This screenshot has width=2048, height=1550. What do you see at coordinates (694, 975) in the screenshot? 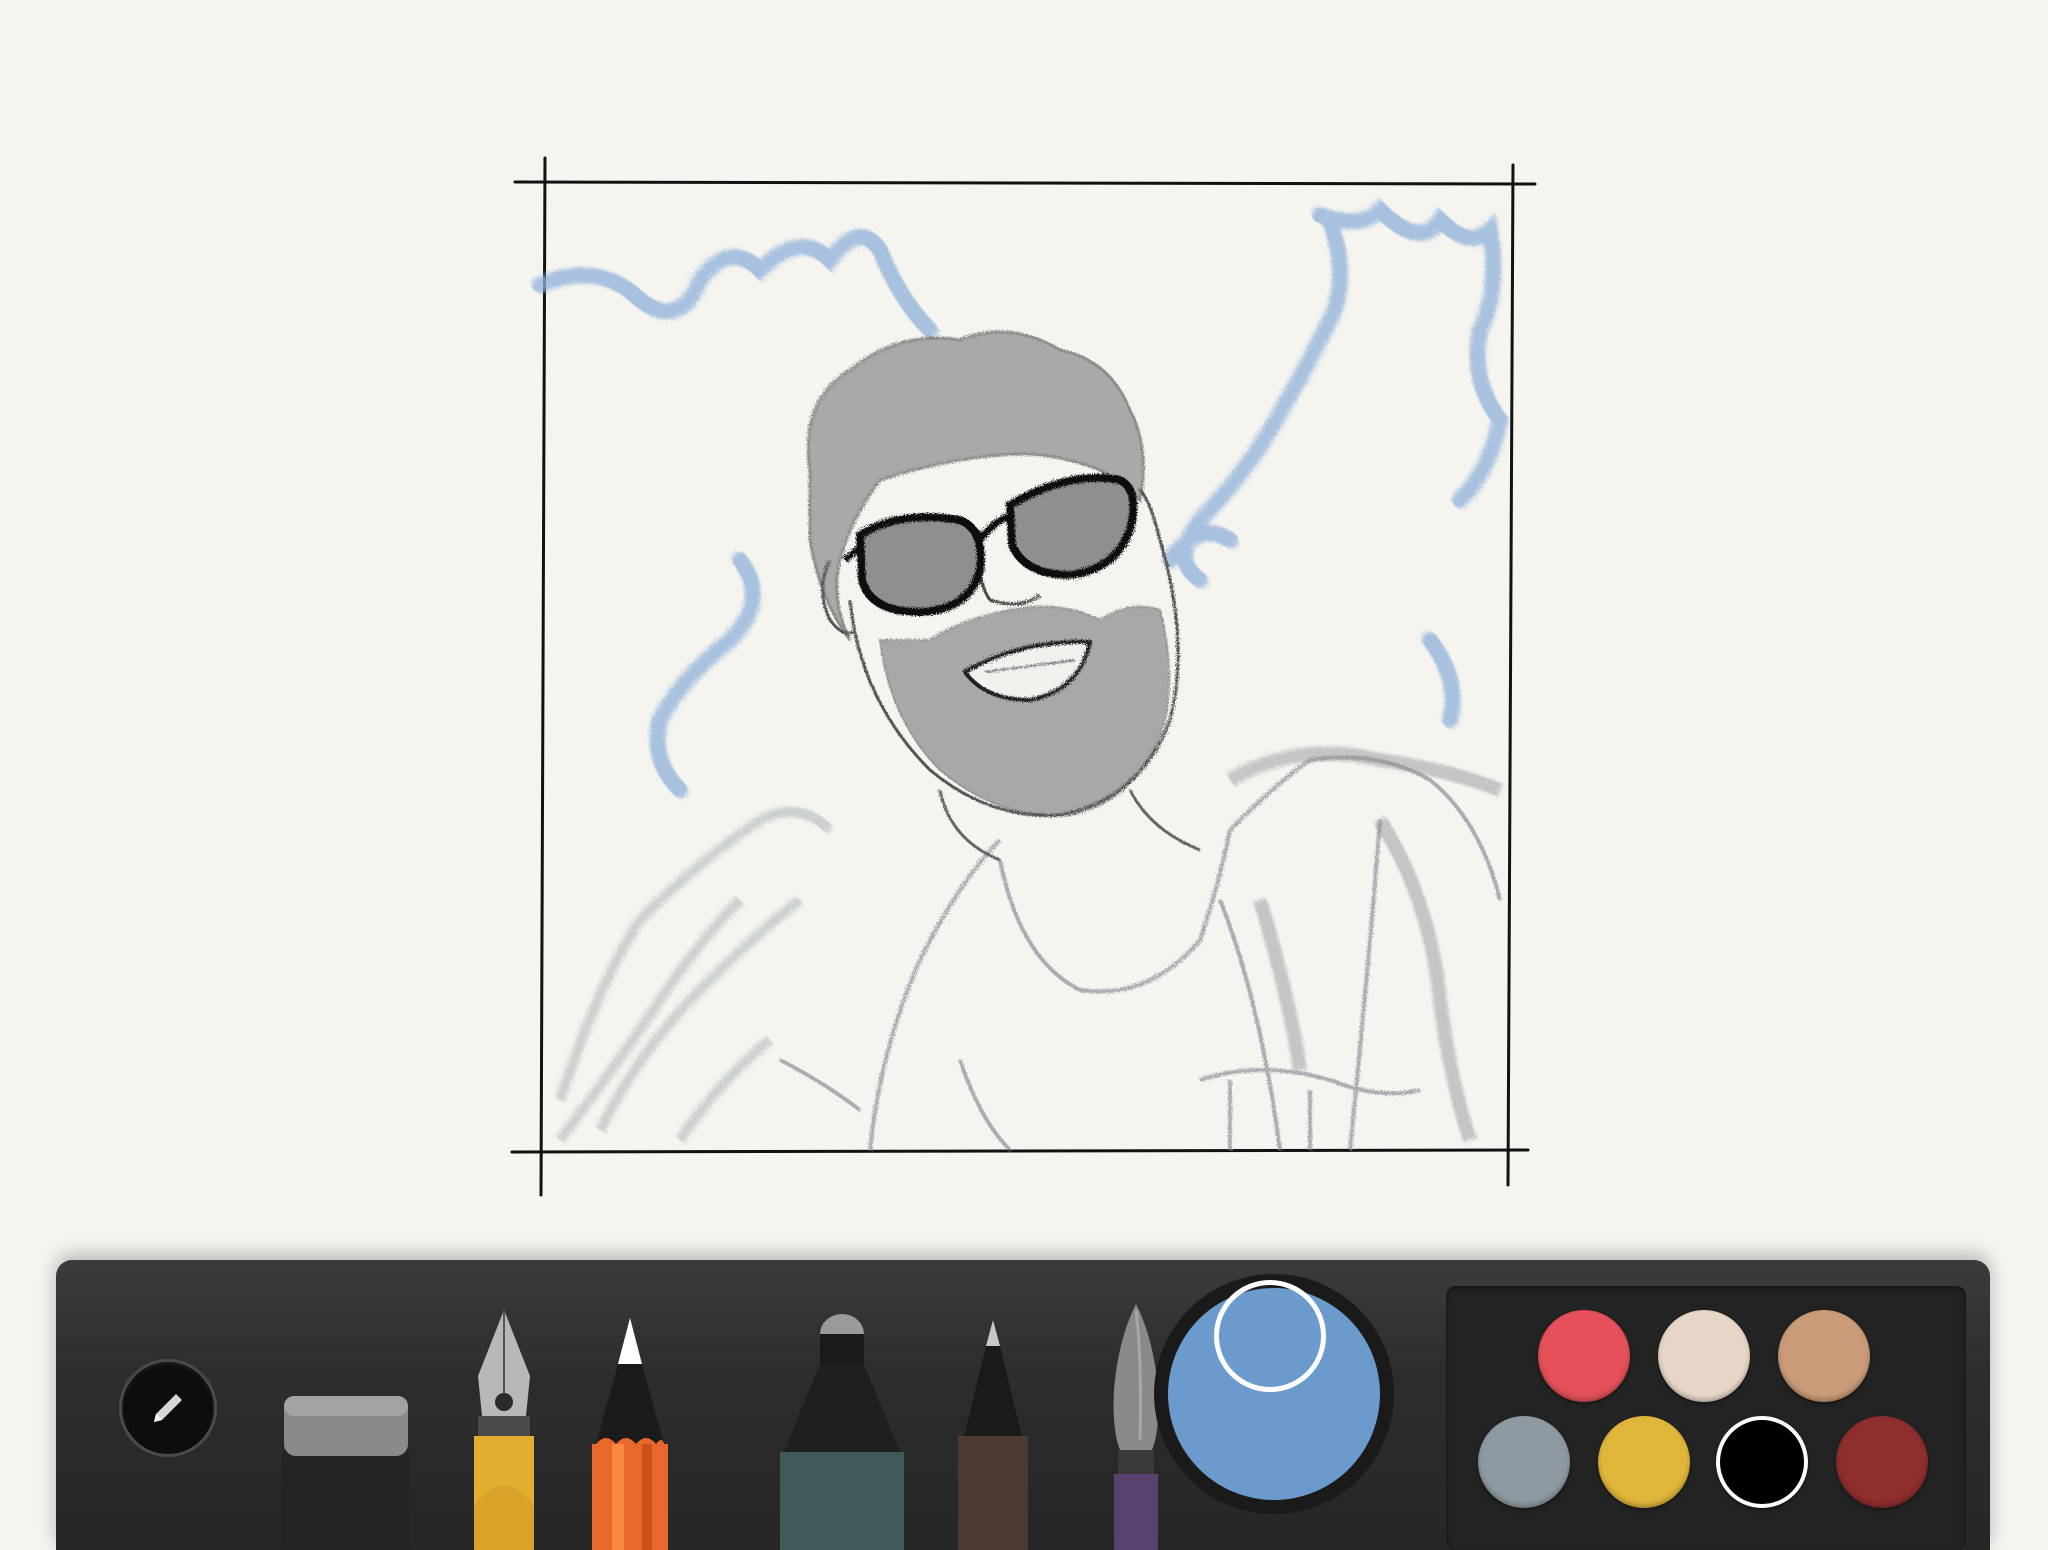
I see `background-shading` at bounding box center [694, 975].